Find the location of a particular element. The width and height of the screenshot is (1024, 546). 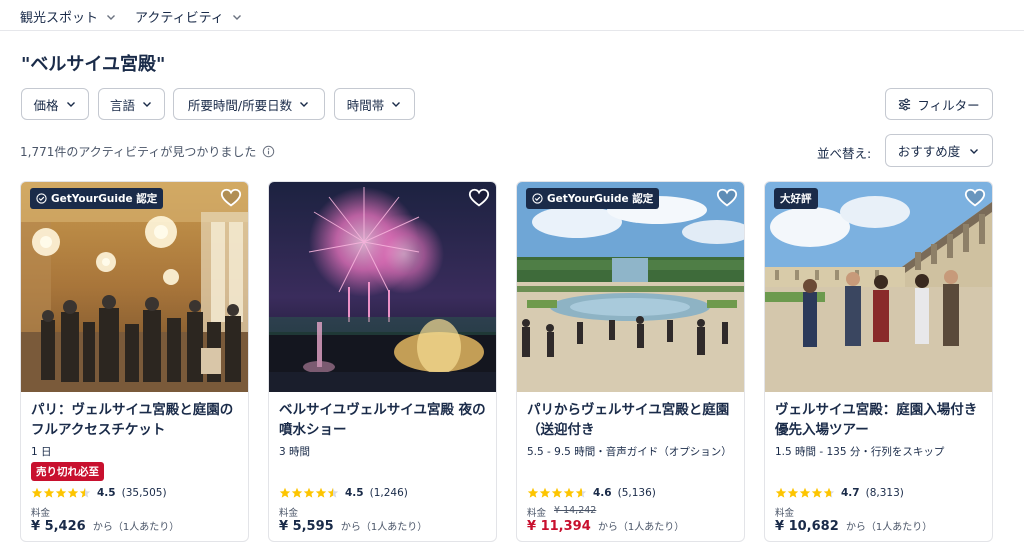

price-row: ¥ 5,426 から（1人あたり） is located at coordinates (105, 526).